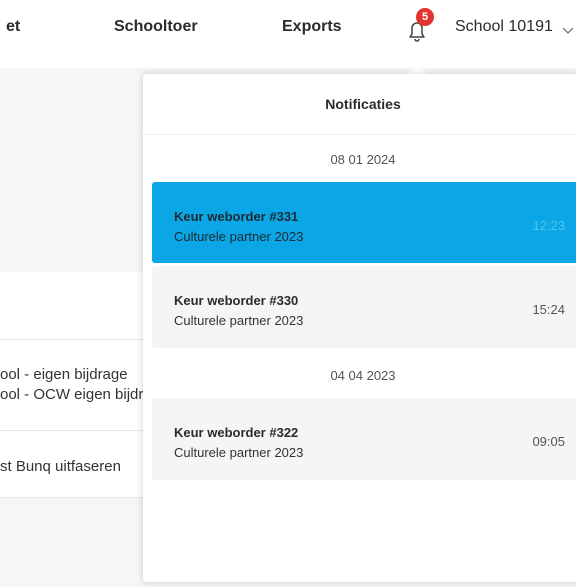 This screenshot has height=587, width=576. I want to click on nav-item-exports: Exports, so click(312, 27).